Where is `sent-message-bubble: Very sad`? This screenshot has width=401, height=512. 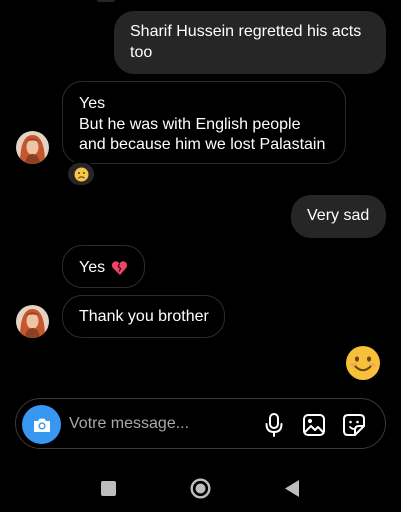
sent-message-bubble: Very sad is located at coordinates (338, 216).